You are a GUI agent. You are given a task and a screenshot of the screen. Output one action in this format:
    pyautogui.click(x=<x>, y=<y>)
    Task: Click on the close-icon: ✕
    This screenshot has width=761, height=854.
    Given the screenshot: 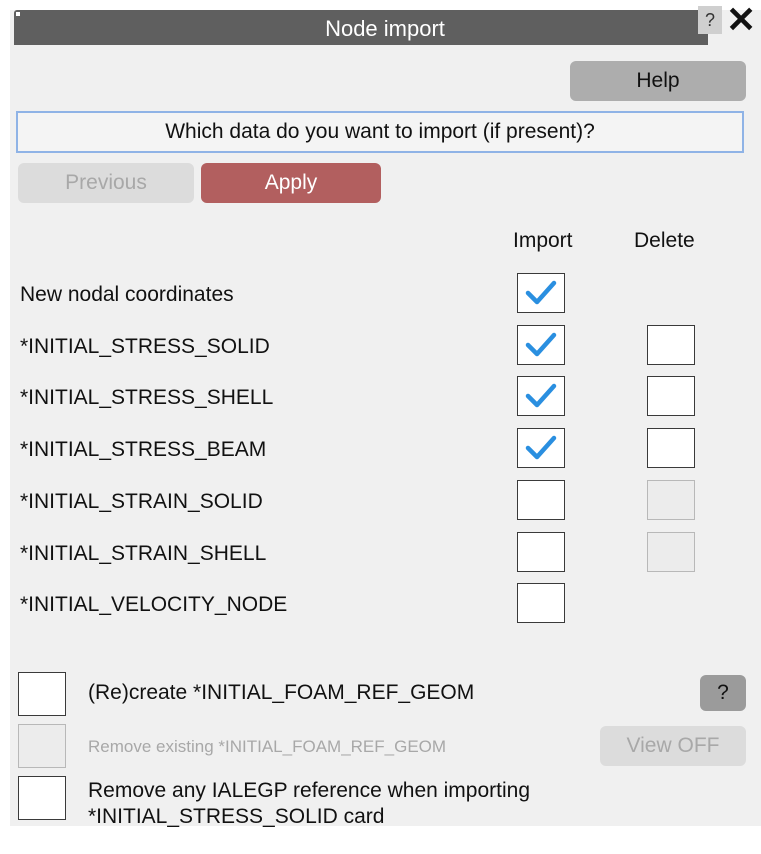 What is the action you would take?
    pyautogui.click(x=741, y=20)
    